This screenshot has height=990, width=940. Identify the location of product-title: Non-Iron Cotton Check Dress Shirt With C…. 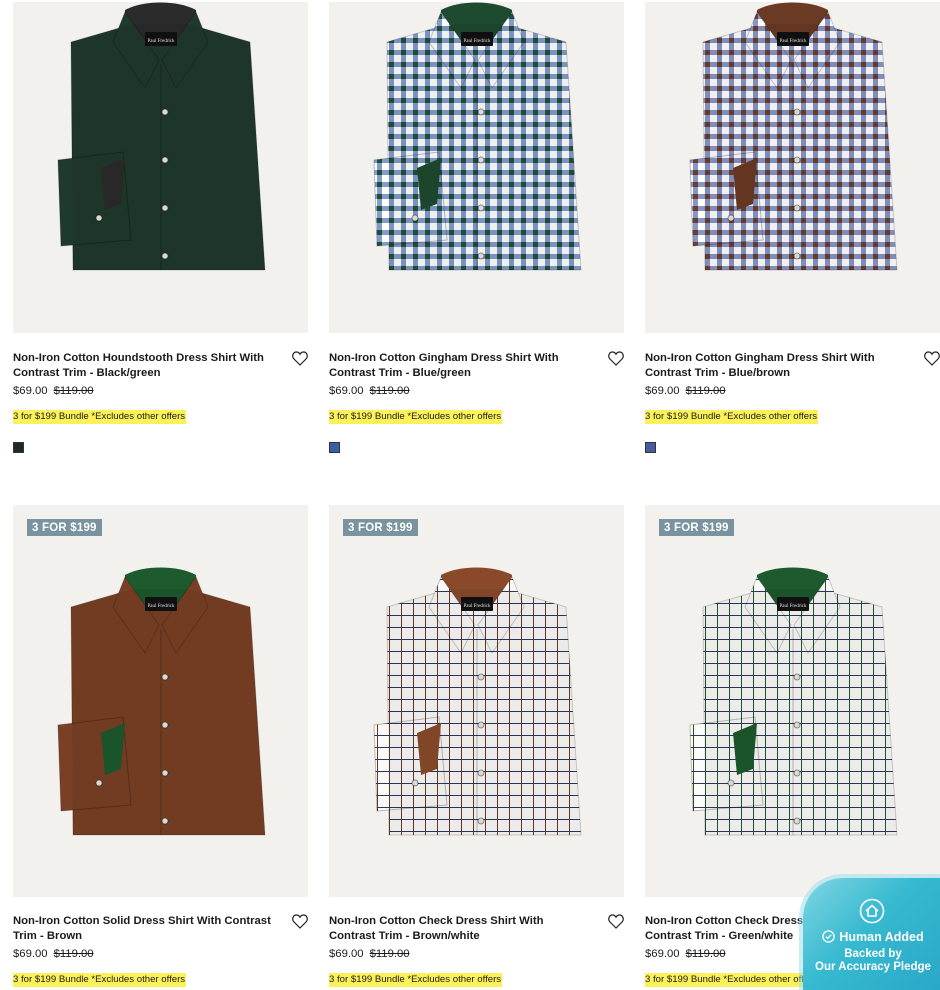
(460, 929).